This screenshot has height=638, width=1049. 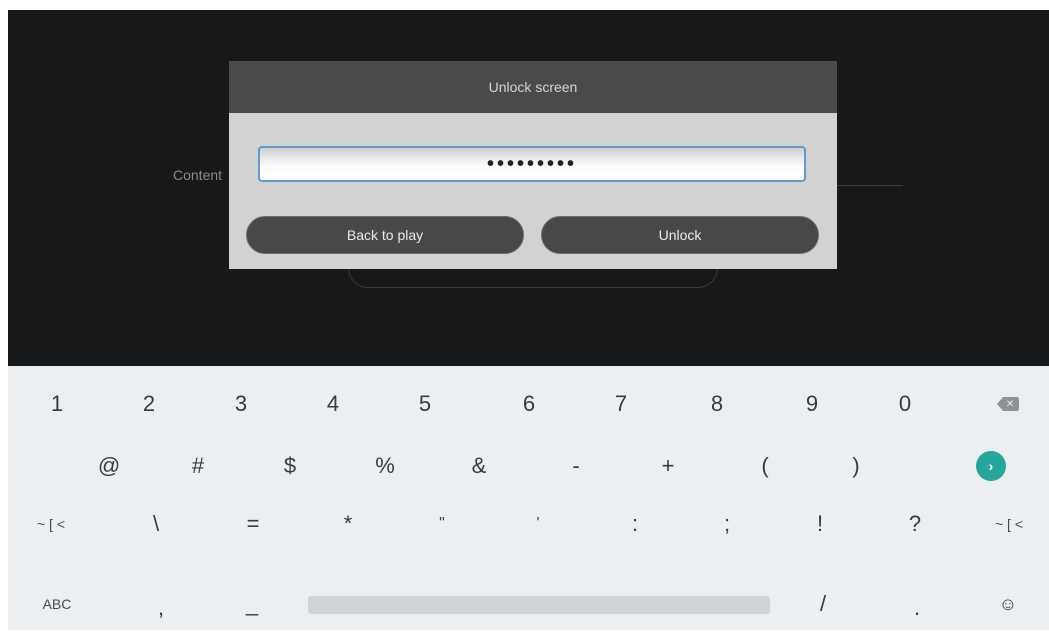 What do you see at coordinates (51, 524) in the screenshot?
I see `symbols-toggle-left: ~ [ <` at bounding box center [51, 524].